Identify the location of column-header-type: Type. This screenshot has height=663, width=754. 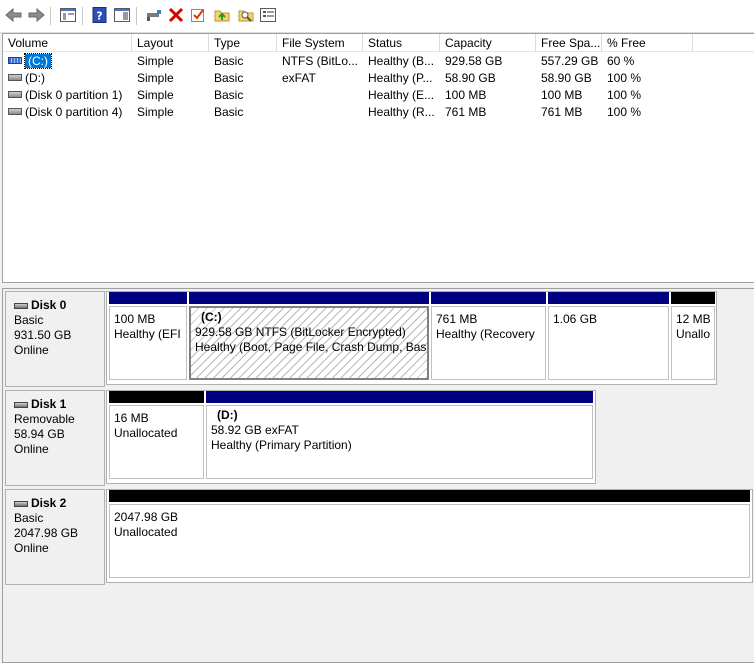
(243, 43).